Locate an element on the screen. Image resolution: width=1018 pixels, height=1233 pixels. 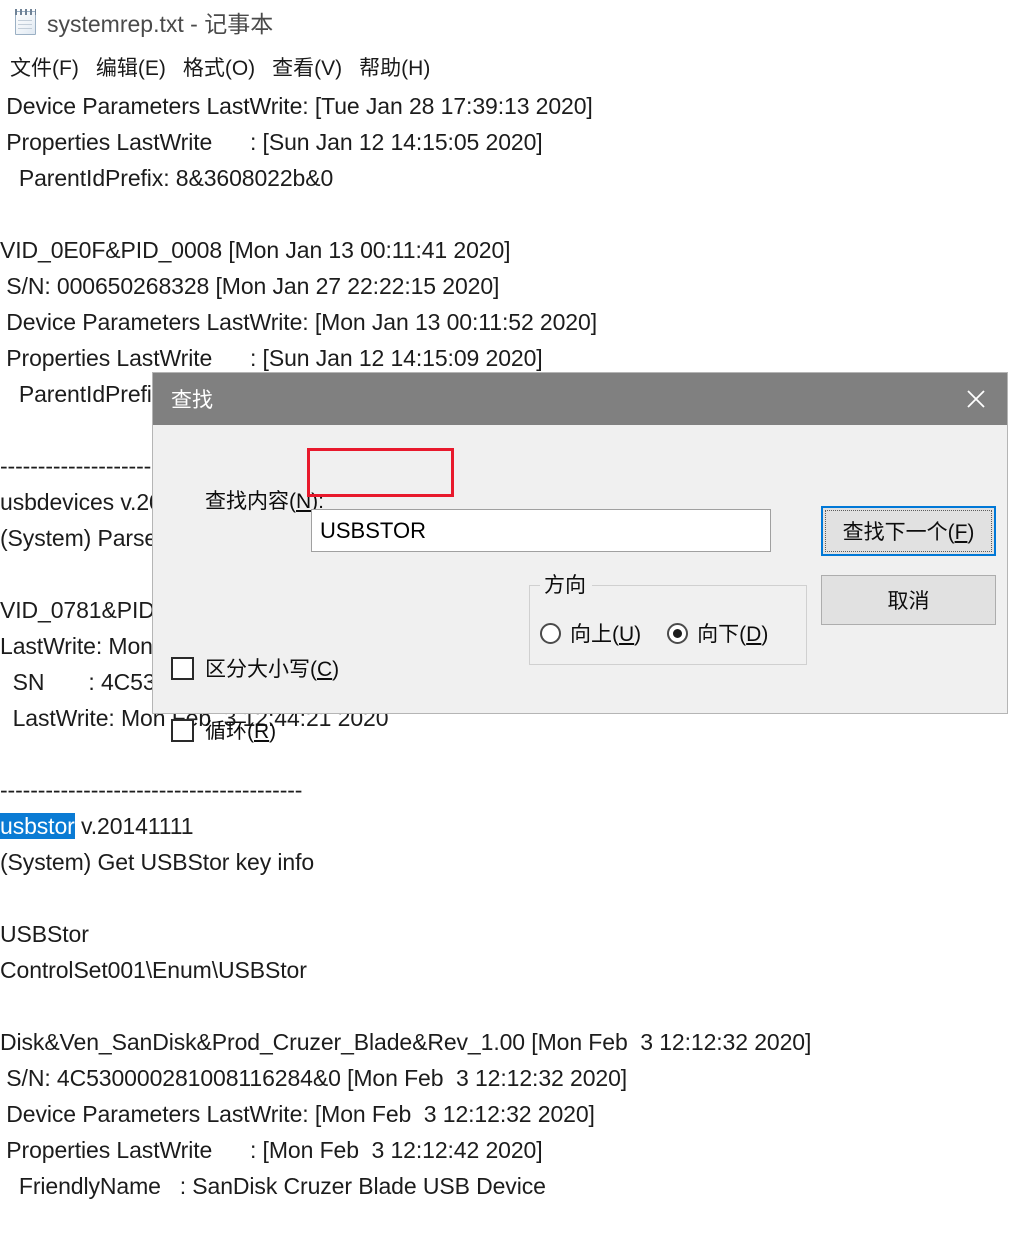
find-next-button-label: 查找下一个(F) is located at coordinates (908, 532).